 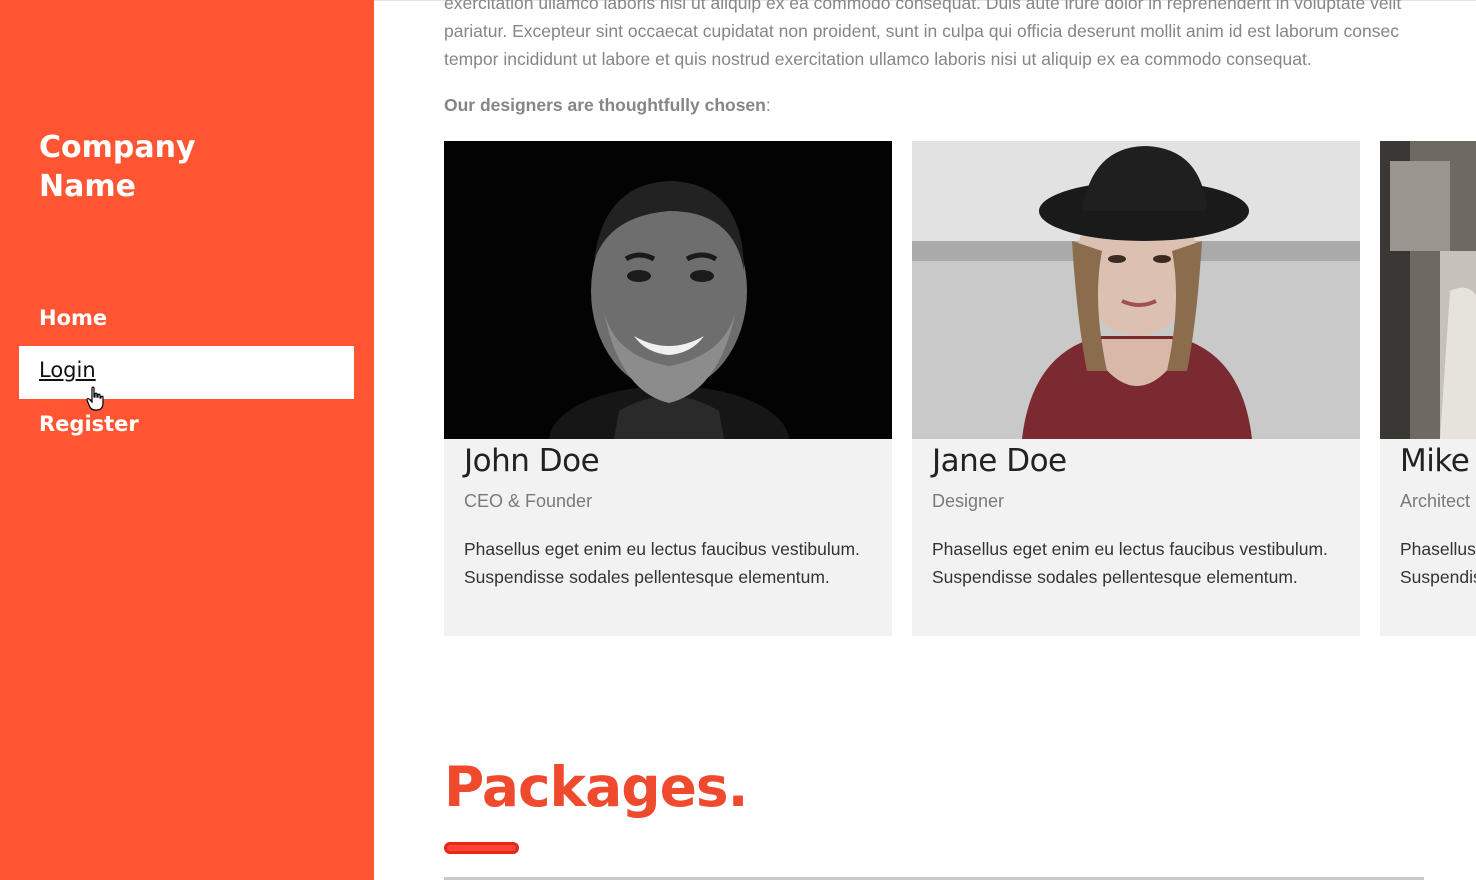 What do you see at coordinates (95, 398) in the screenshot?
I see `hand-pointer-icon` at bounding box center [95, 398].